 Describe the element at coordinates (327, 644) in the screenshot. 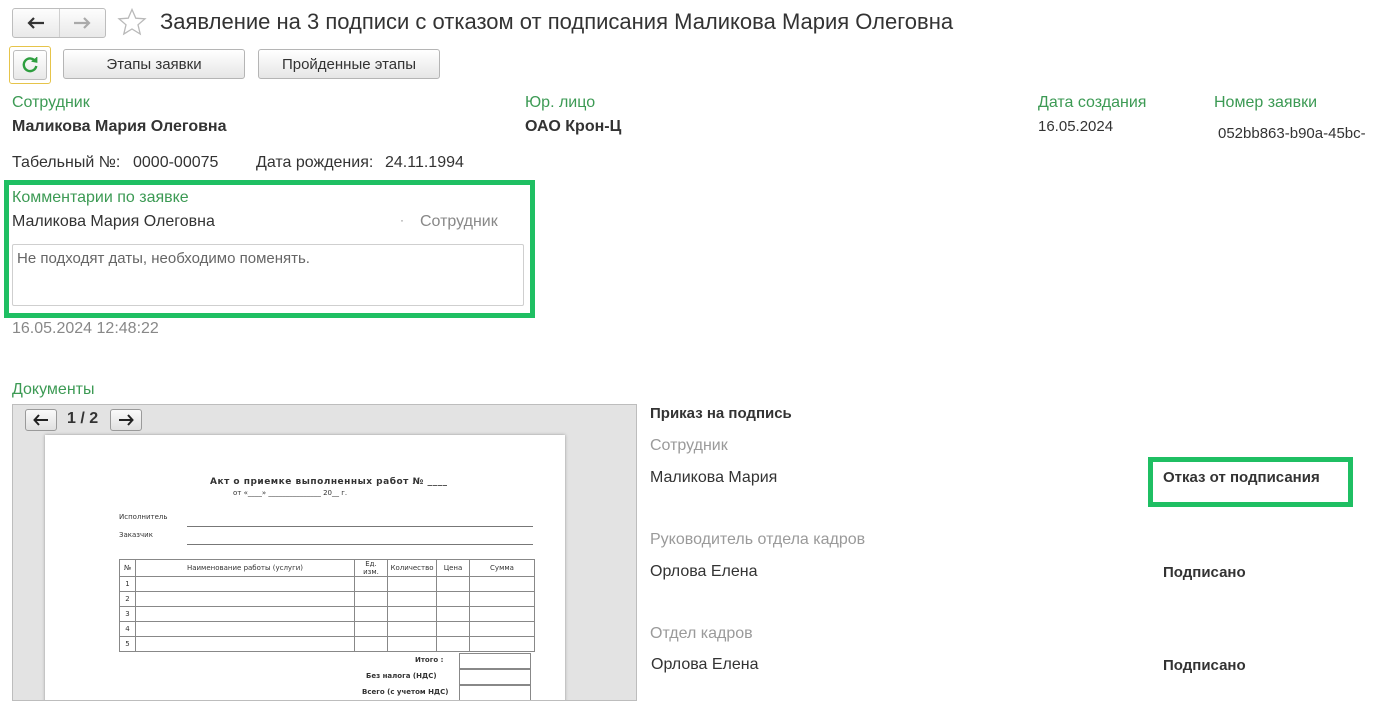

I see `table-row: 5` at that location.